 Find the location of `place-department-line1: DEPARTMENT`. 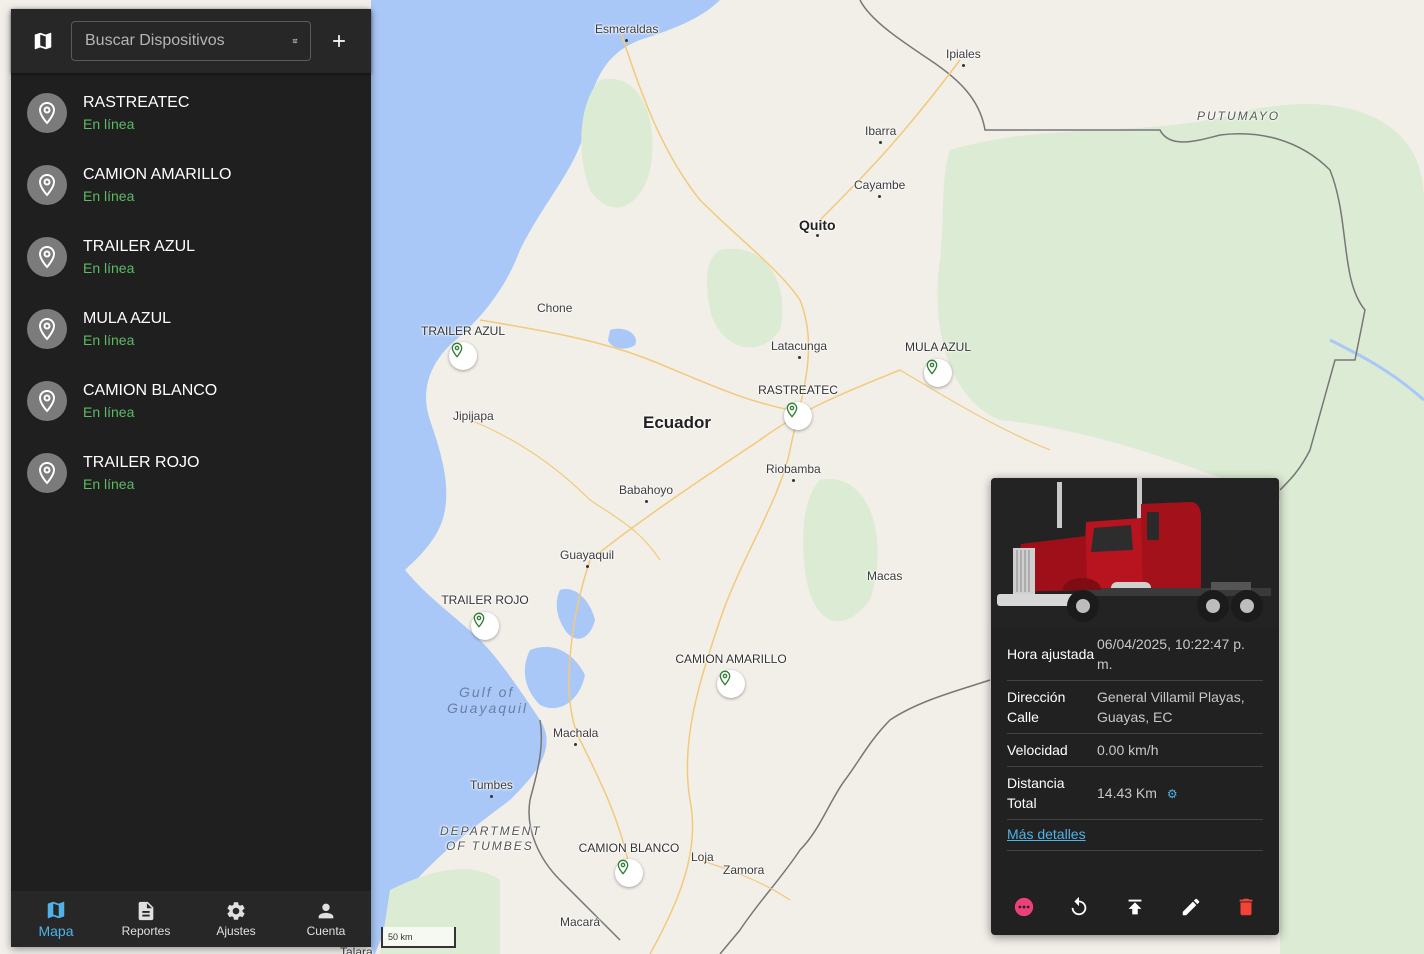

place-department-line1: DEPARTMENT is located at coordinates (491, 831).